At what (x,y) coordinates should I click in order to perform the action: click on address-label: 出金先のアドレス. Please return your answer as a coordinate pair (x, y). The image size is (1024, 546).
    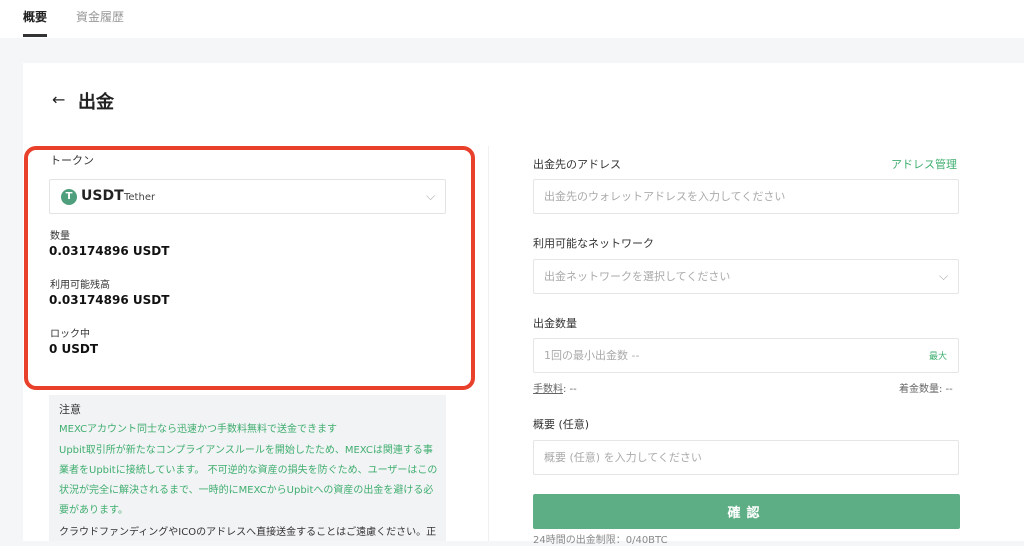
    Looking at the image, I should click on (577, 164).